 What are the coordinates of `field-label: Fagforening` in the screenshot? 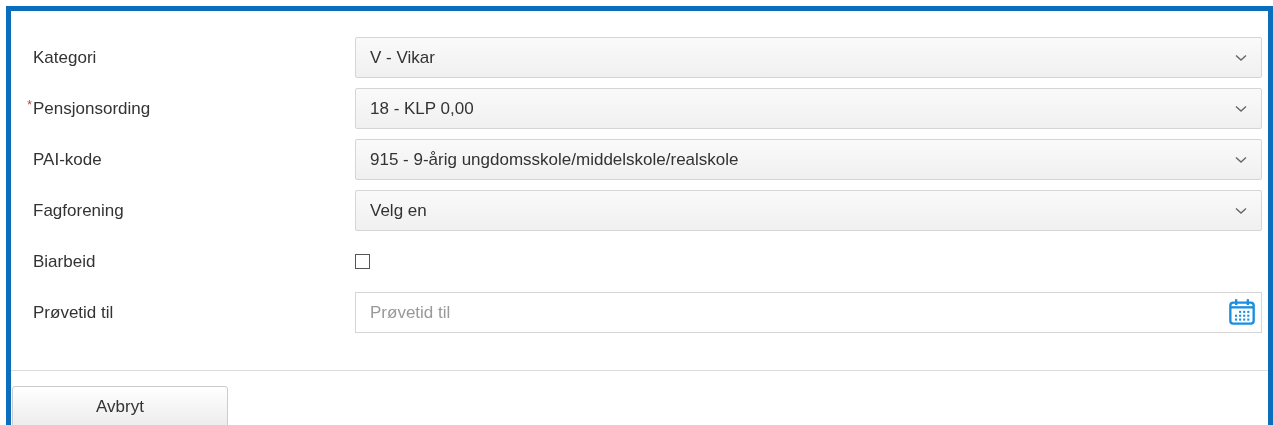 It's located at (79, 210).